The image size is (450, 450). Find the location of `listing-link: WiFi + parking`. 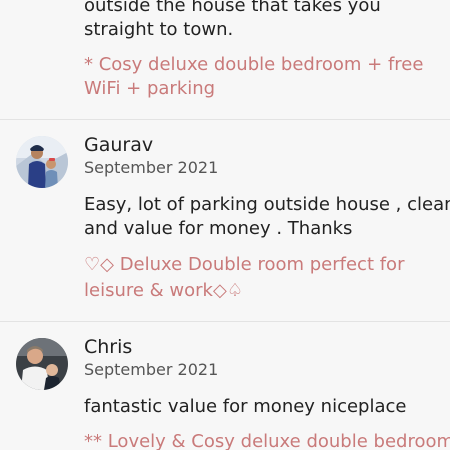

listing-link: WiFi + parking is located at coordinates (149, 89).